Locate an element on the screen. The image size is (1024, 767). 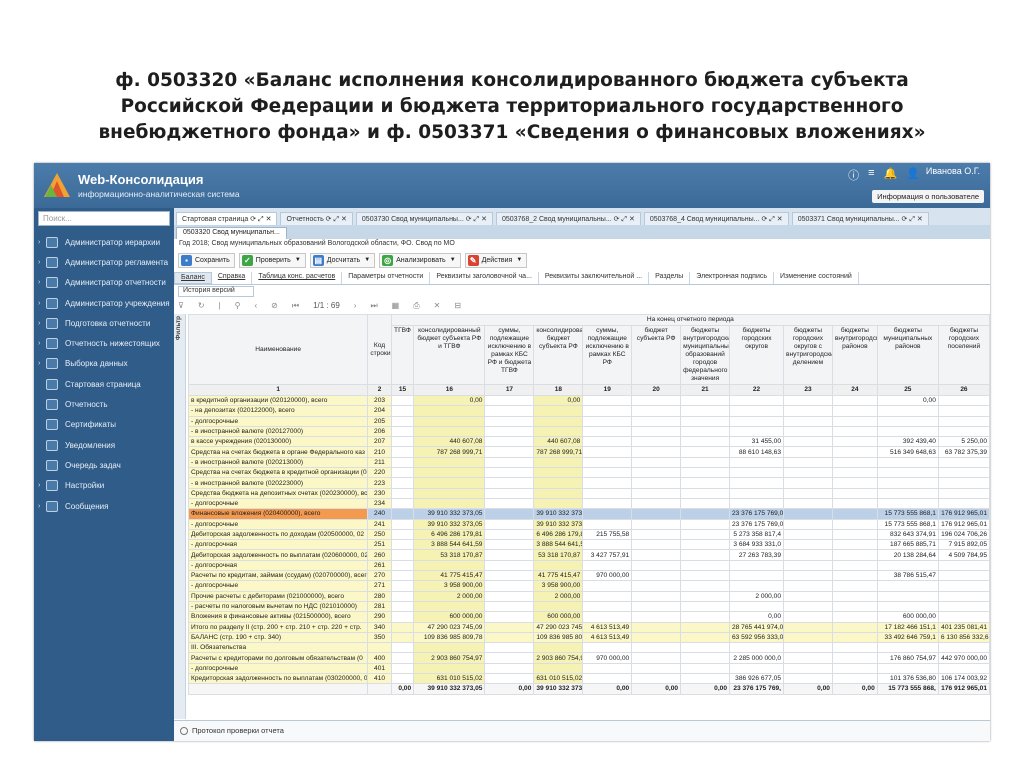
menu-icon: ≡ is located at coordinates (871, 175).